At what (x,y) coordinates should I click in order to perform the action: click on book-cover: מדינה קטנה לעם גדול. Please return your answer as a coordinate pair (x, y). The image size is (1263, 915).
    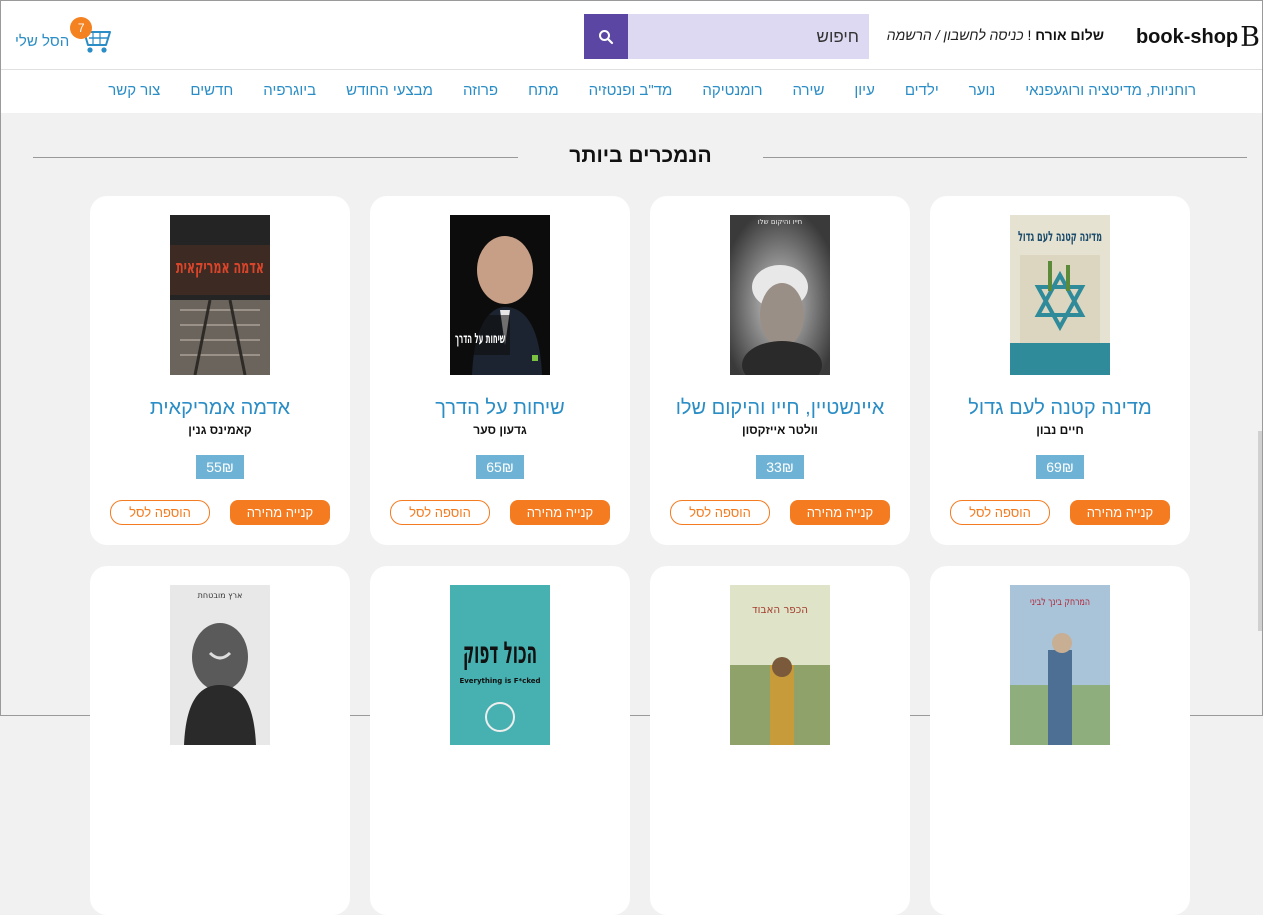
    Looking at the image, I should click on (1060, 295).